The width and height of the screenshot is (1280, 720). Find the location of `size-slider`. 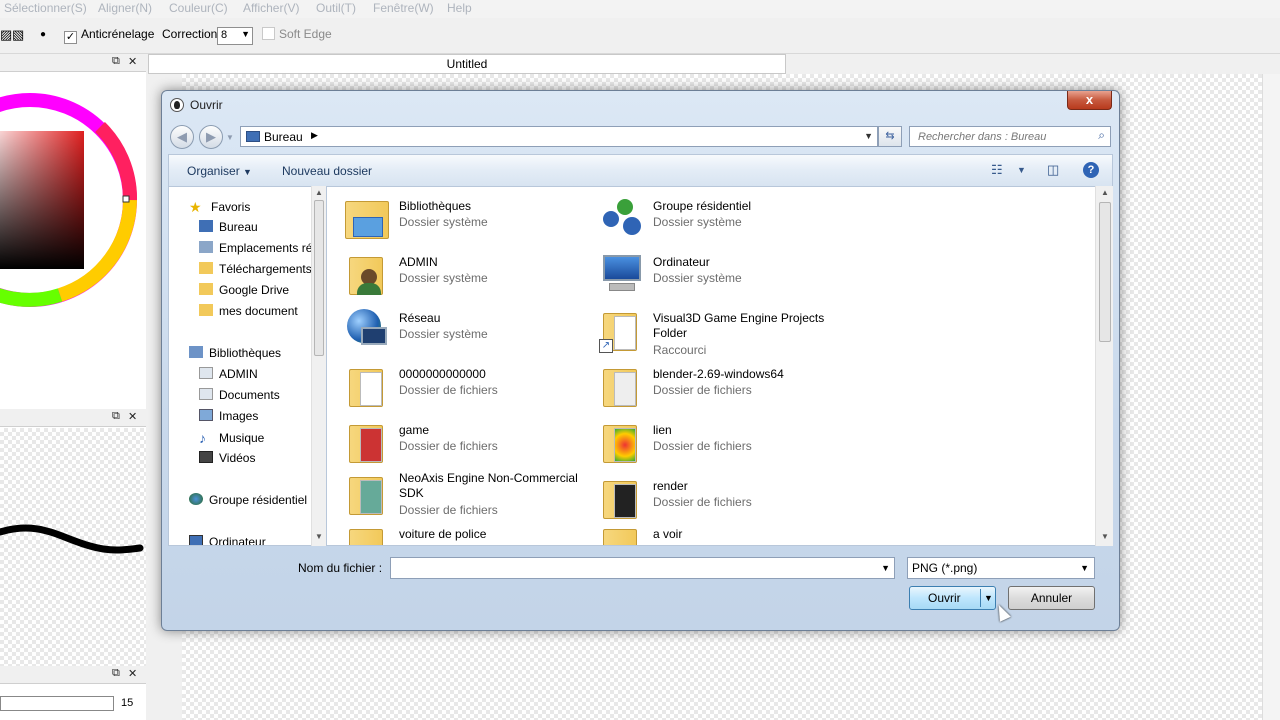

size-slider is located at coordinates (57, 703).